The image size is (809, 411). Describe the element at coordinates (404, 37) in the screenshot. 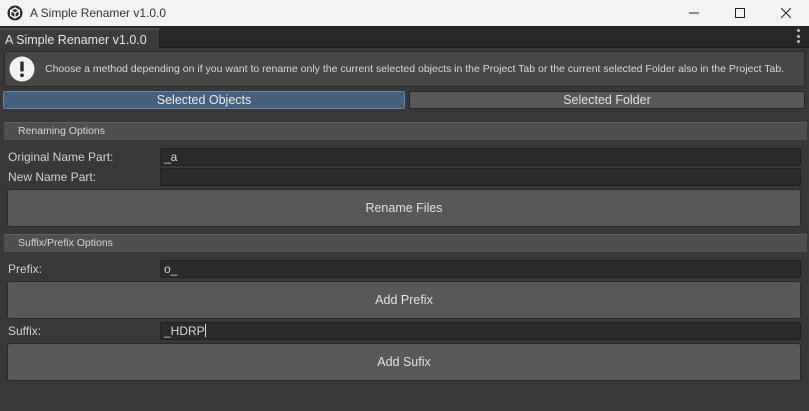

I see `editor-tab-strip: A Simple Renamer v1.0.0` at that location.